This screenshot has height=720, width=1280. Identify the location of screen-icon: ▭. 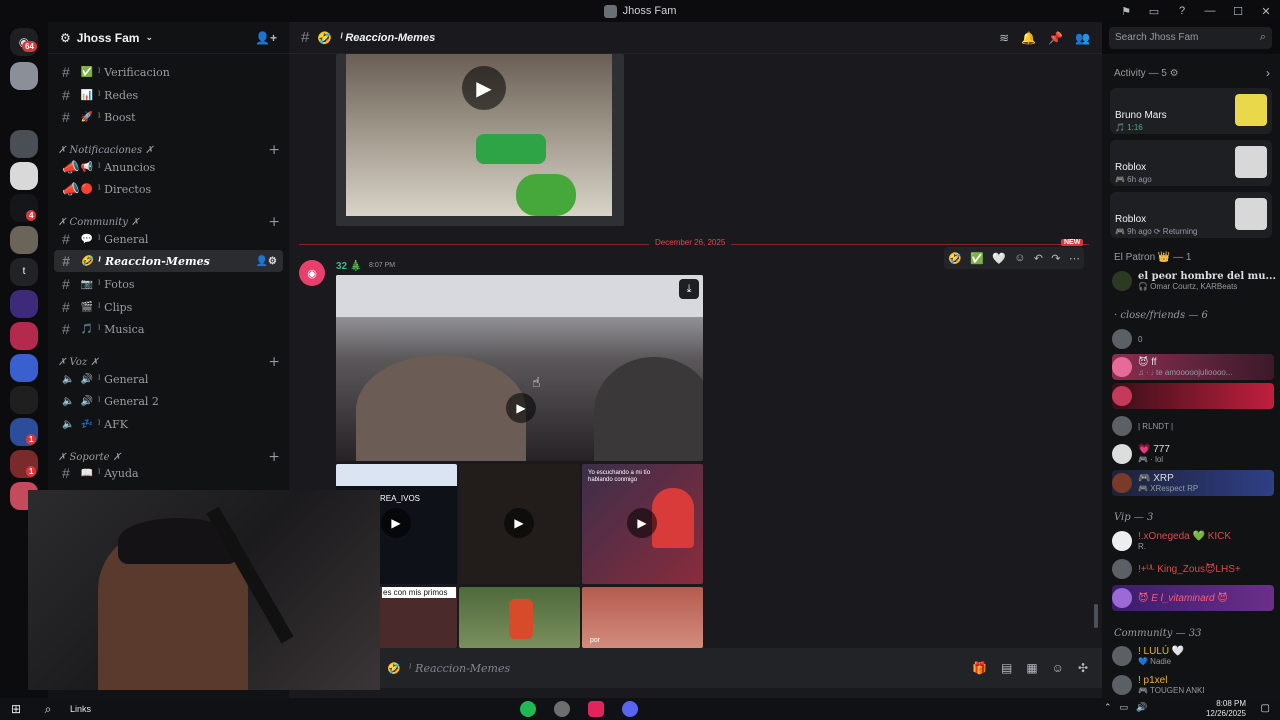
(1154, 11).